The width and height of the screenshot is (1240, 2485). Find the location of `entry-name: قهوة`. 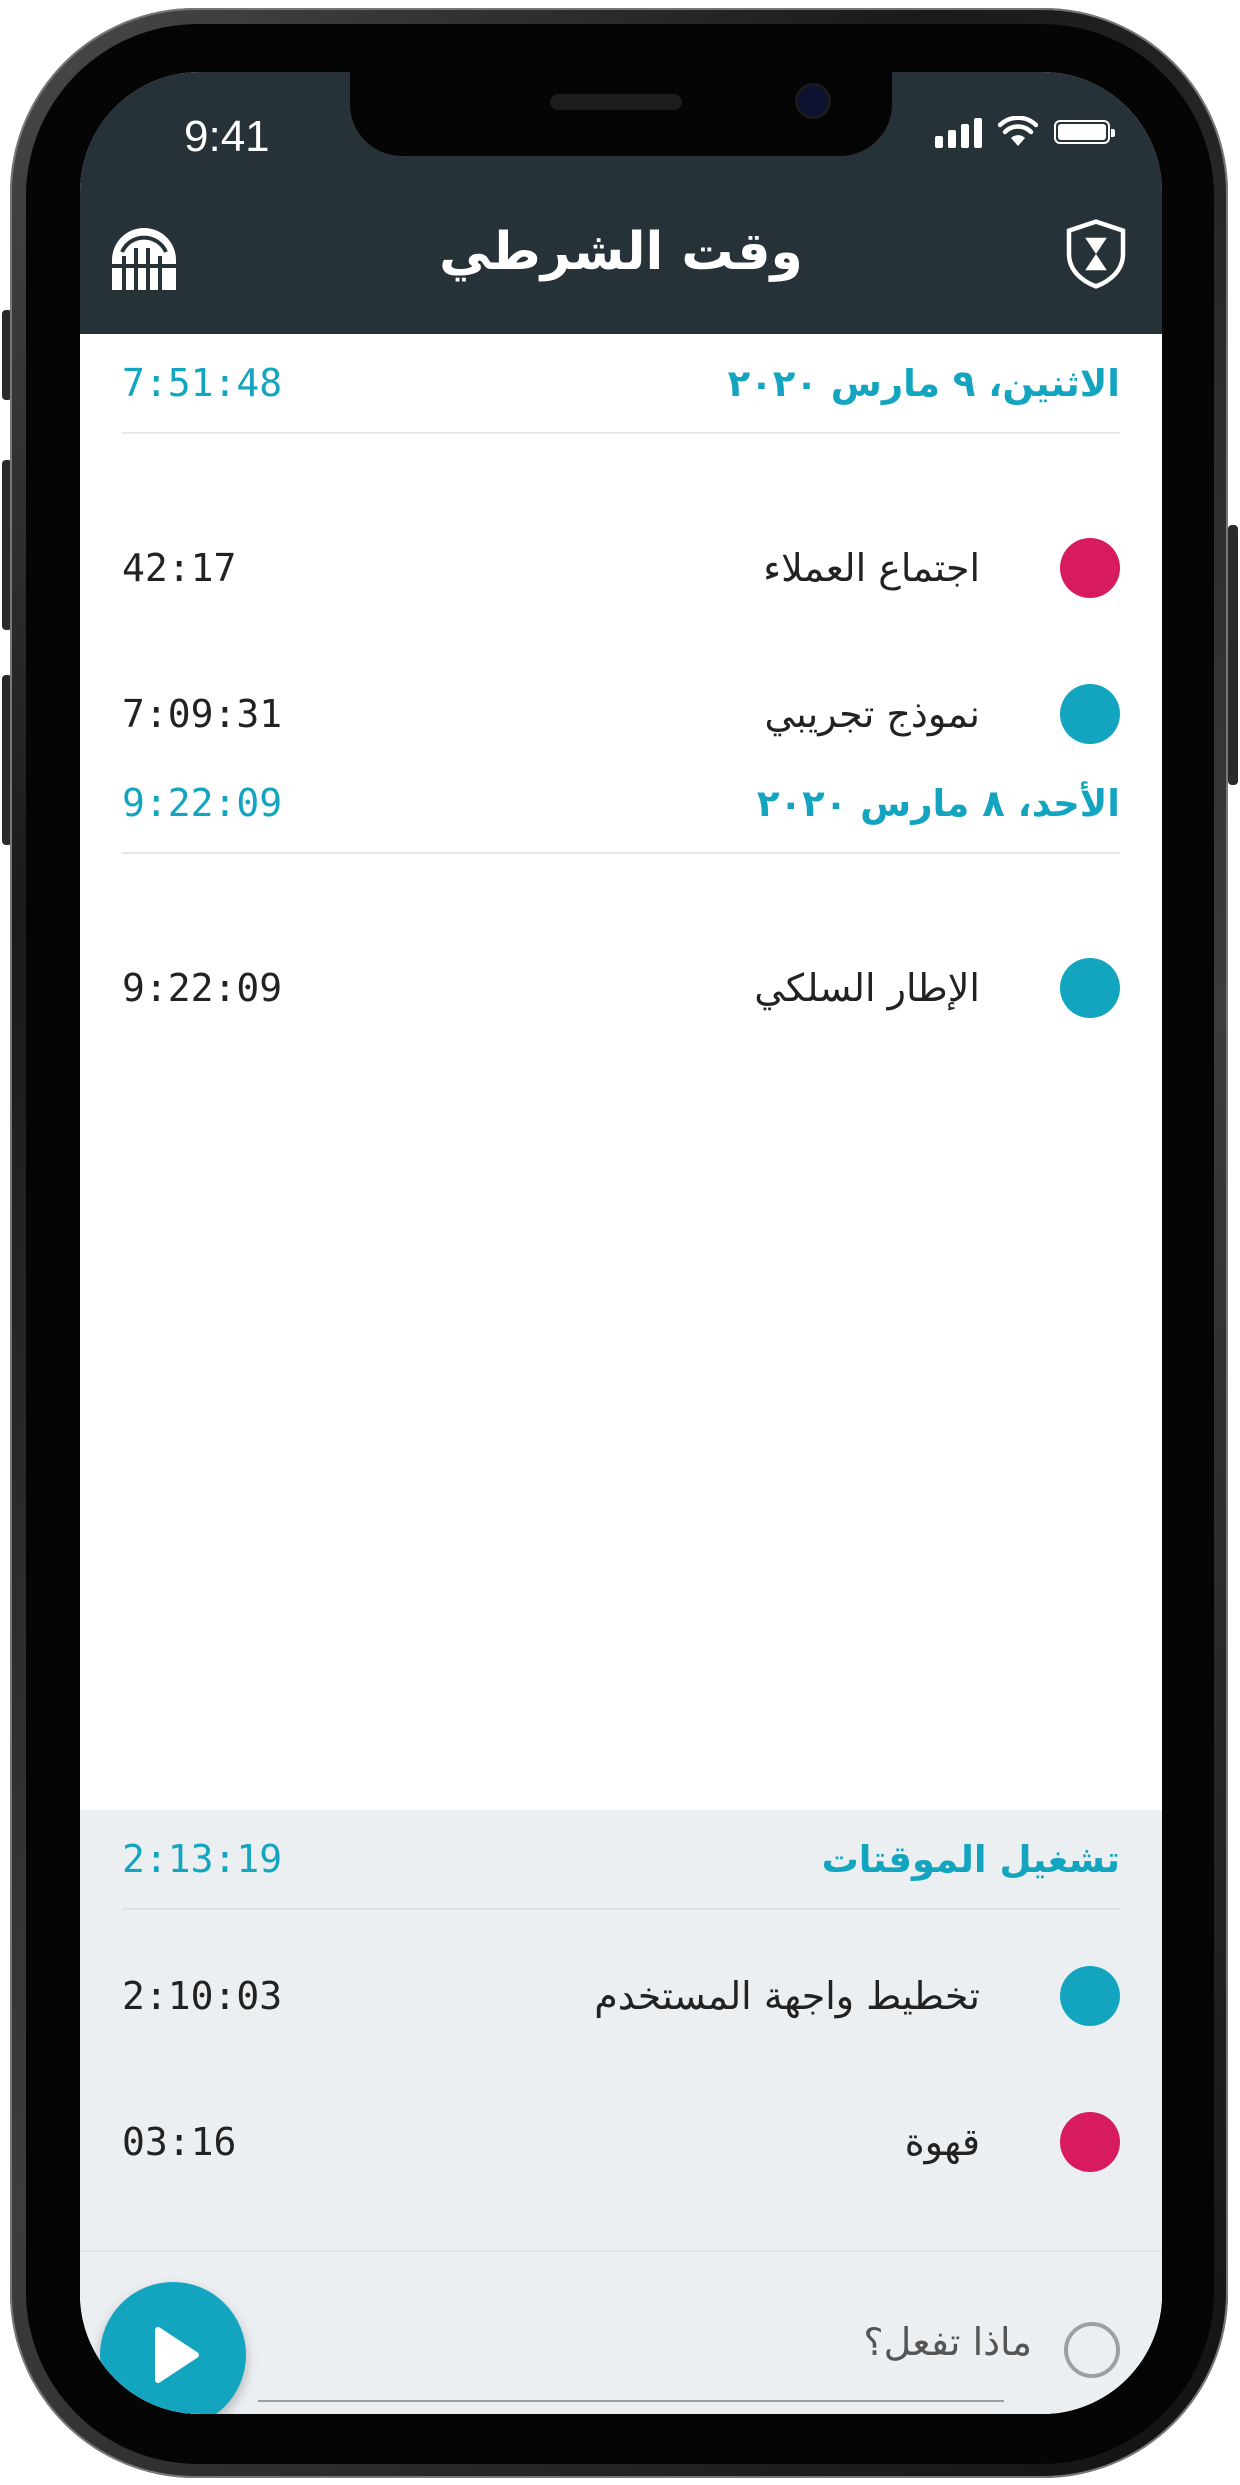

entry-name: قهوة is located at coordinates (942, 2142).